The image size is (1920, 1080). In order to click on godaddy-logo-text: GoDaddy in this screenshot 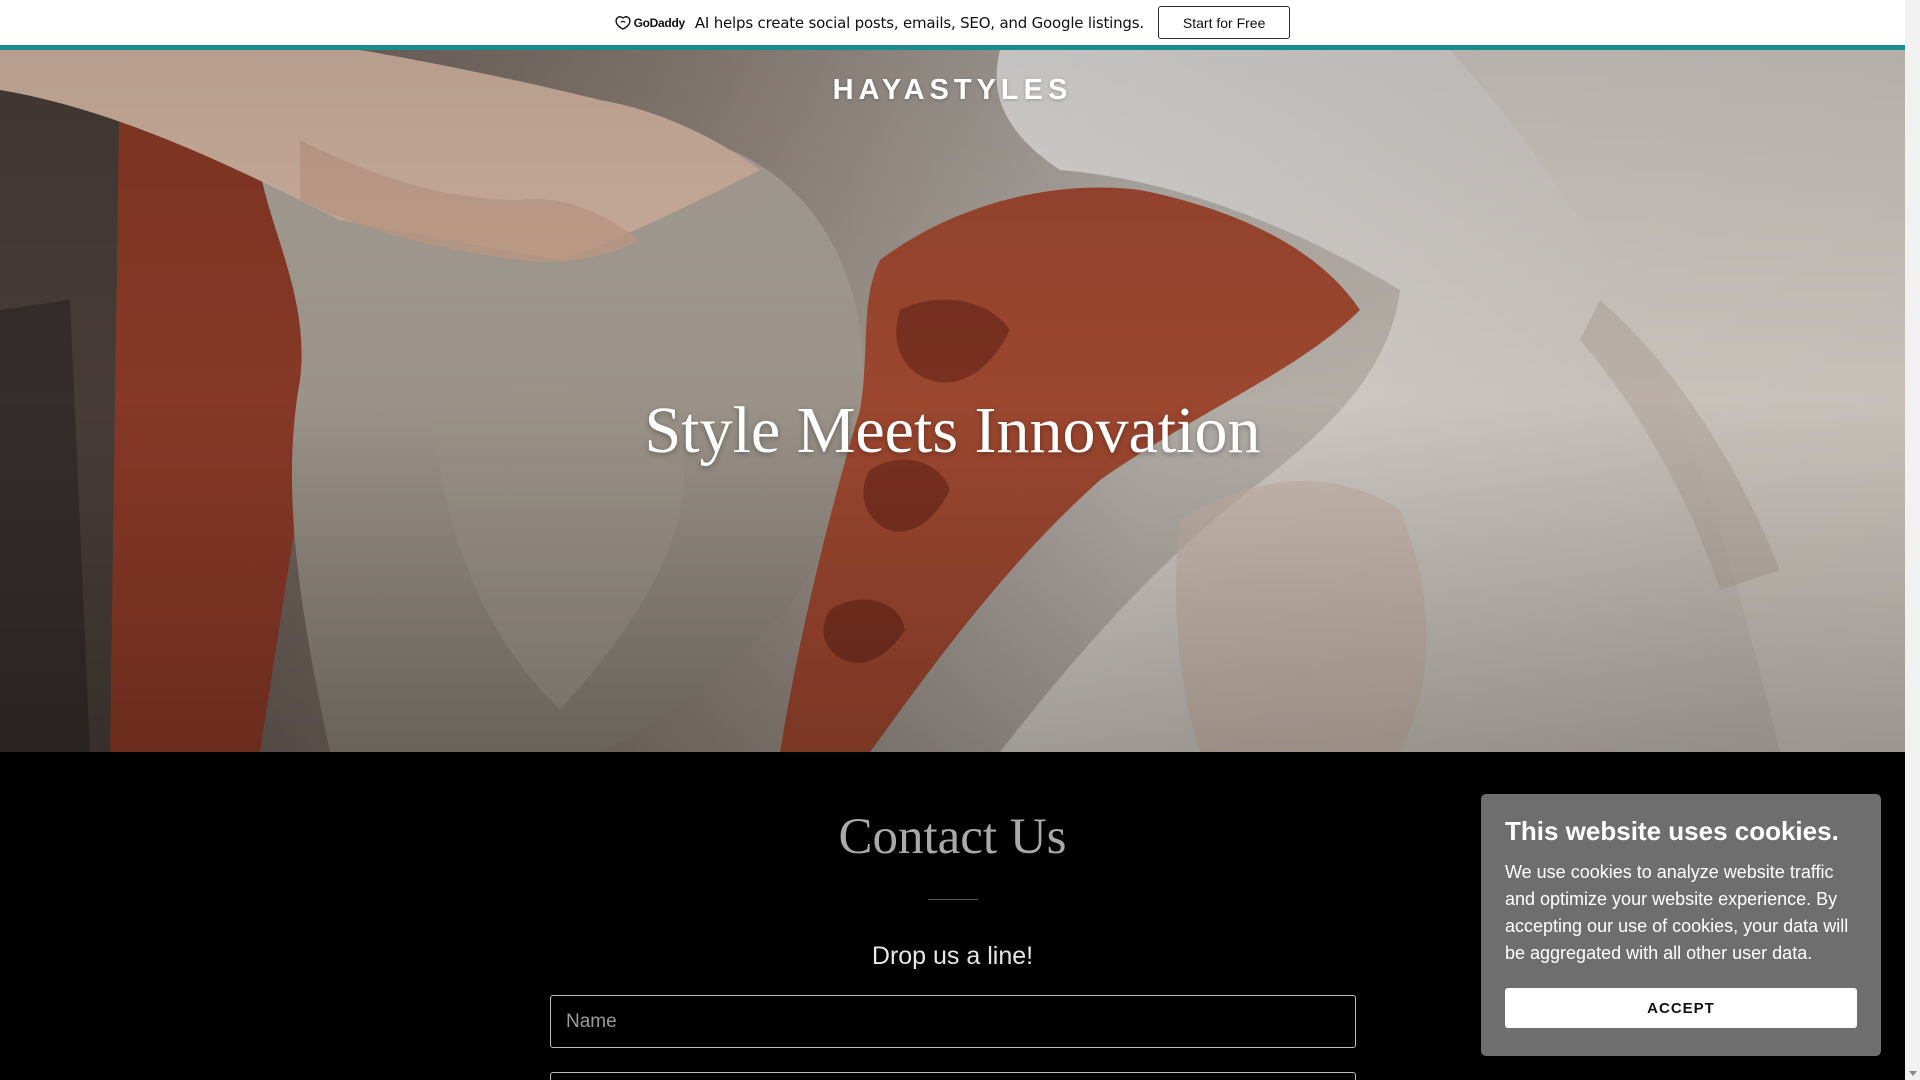, I will do `click(659, 22)`.